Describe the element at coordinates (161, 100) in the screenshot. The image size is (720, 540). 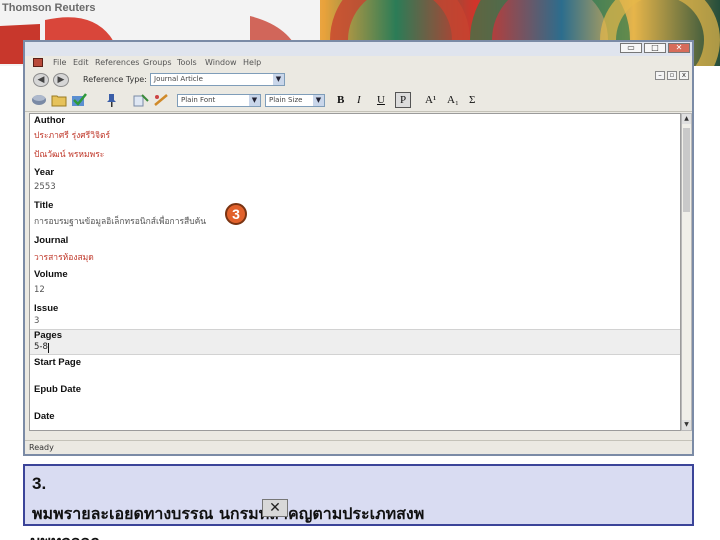
I see `link-icon` at that location.